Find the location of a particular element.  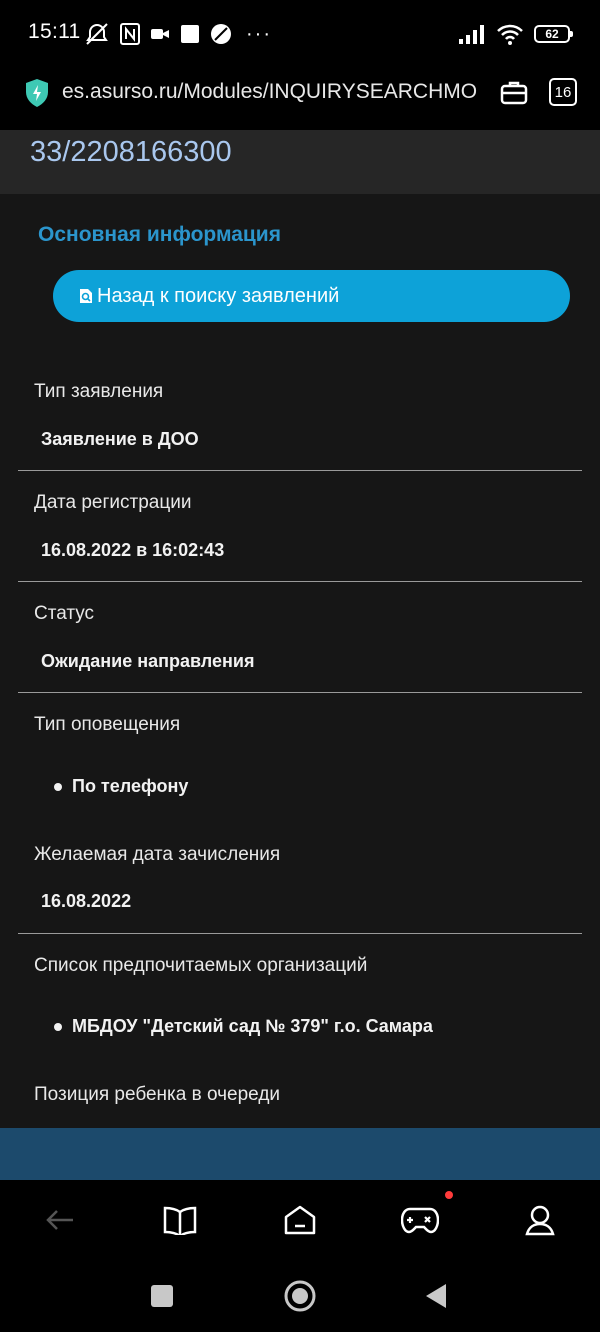

status-icons-right: 62 is located at coordinates (515, 34).